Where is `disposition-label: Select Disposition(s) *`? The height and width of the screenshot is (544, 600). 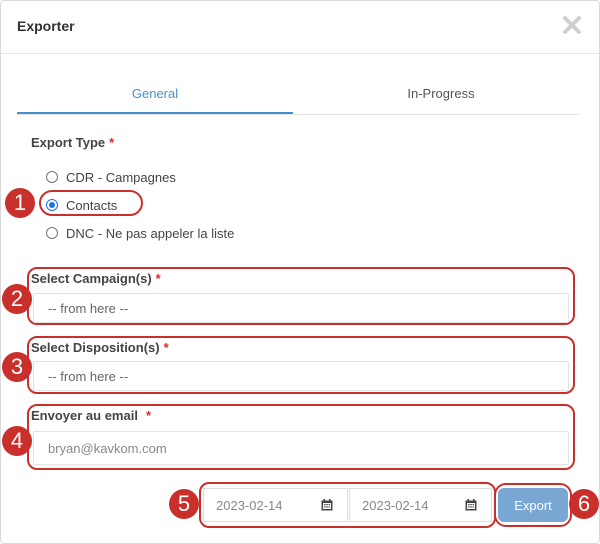 disposition-label: Select Disposition(s) * is located at coordinates (100, 347).